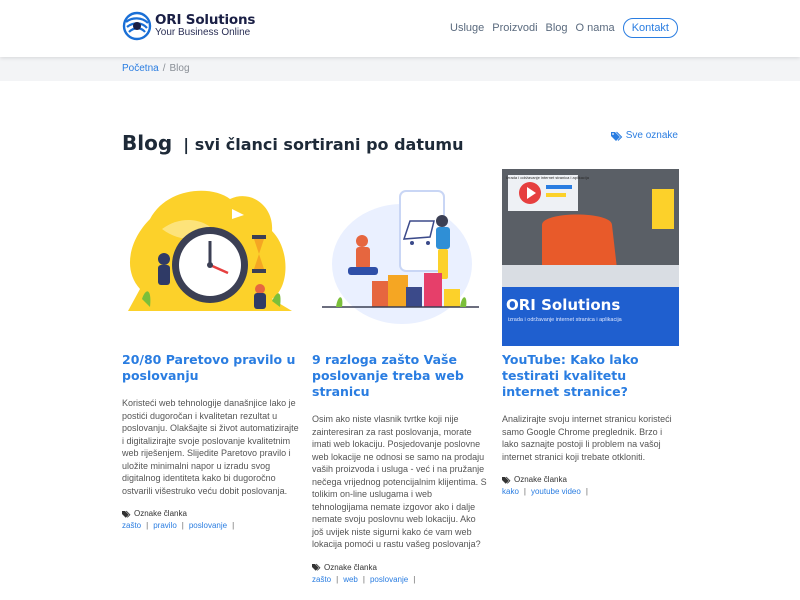  What do you see at coordinates (616, 136) in the screenshot?
I see `tags-icon` at bounding box center [616, 136].